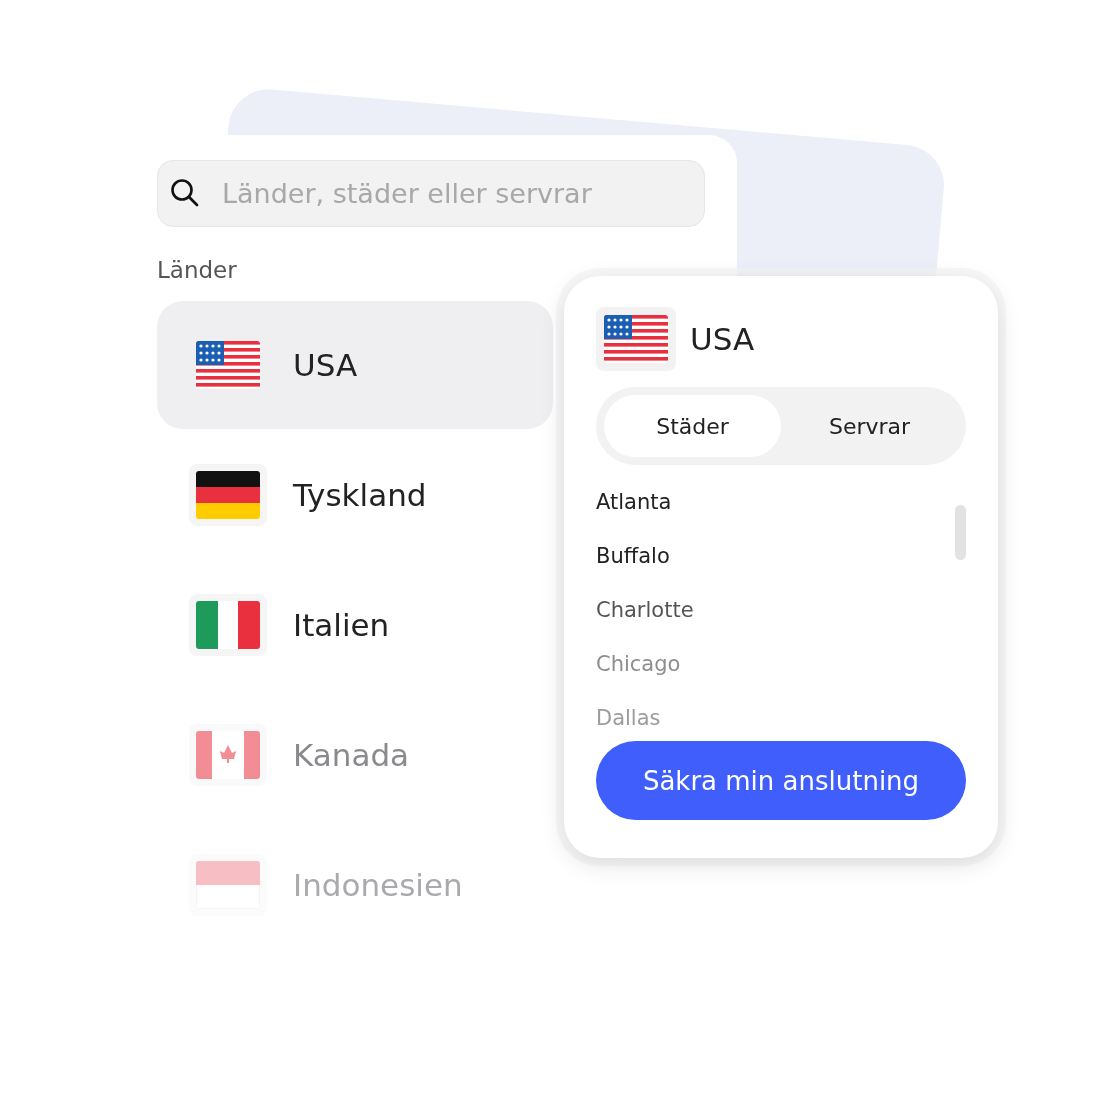  I want to click on city-item: Charlotte, so click(645, 620).